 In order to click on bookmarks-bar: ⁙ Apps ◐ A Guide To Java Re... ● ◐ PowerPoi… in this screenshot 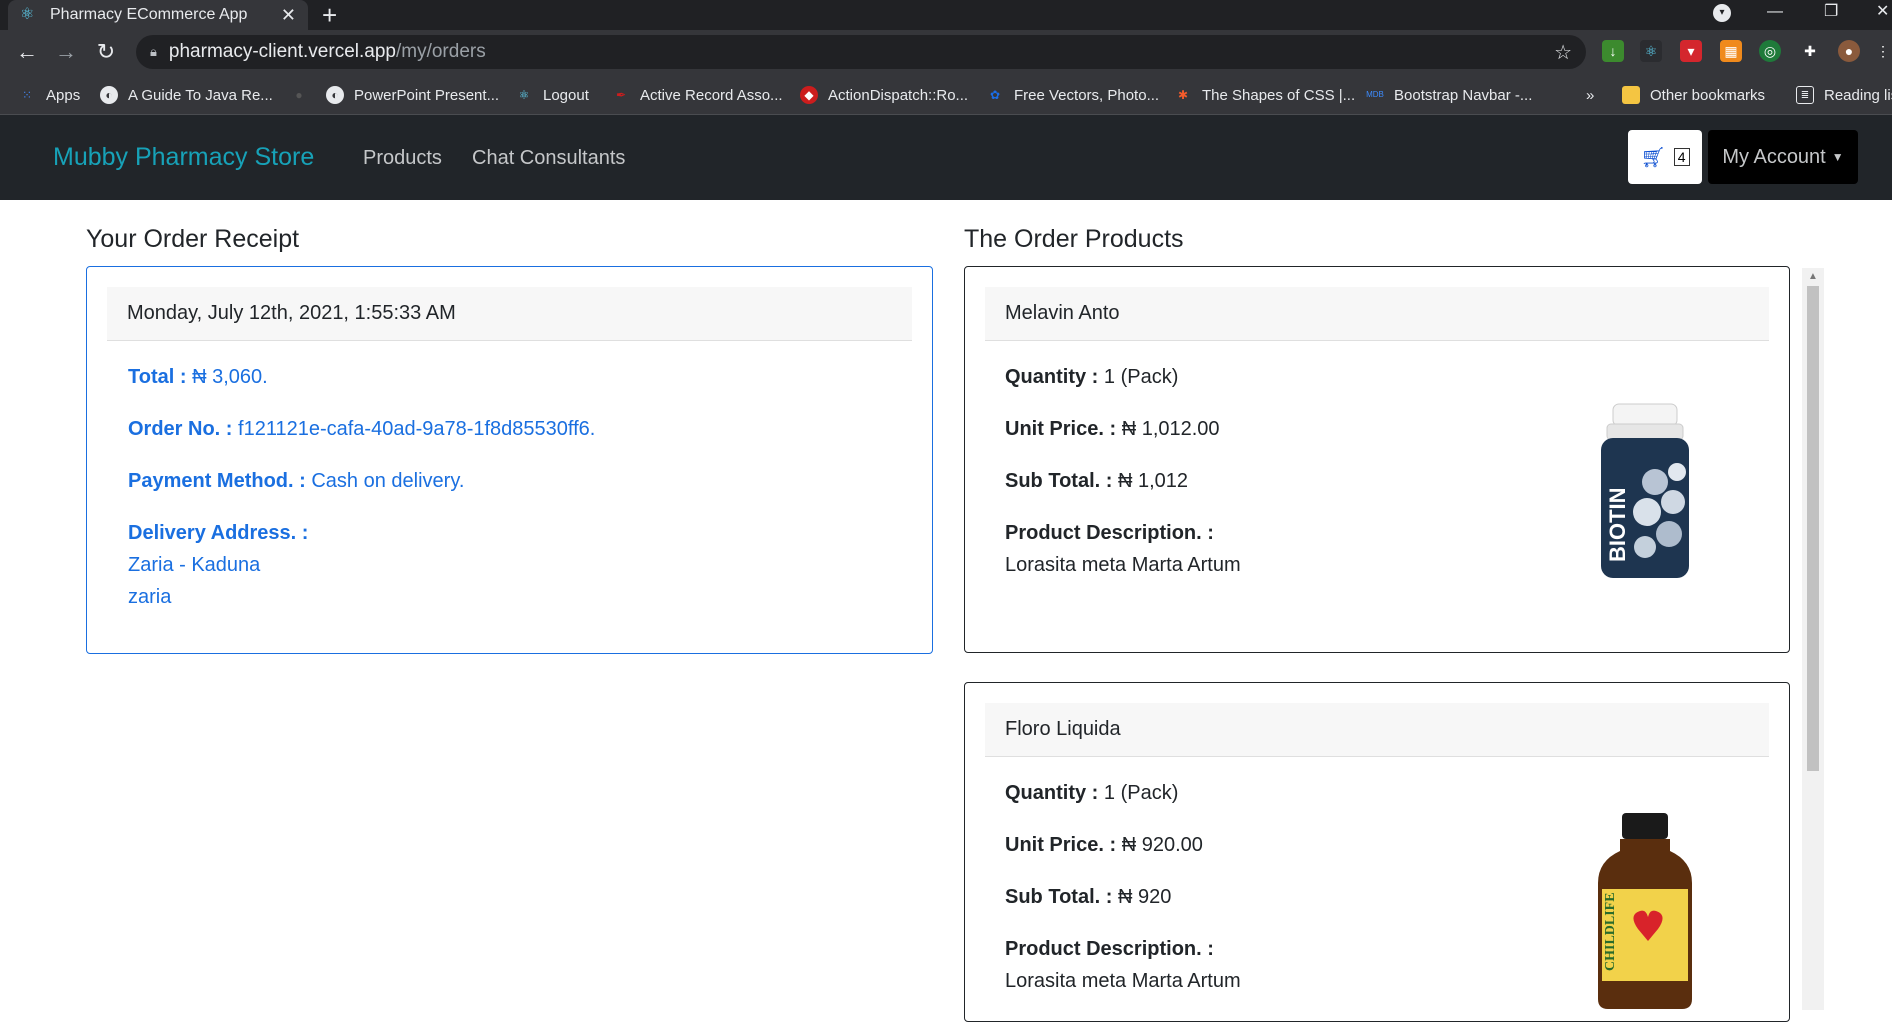, I will do `click(946, 95)`.